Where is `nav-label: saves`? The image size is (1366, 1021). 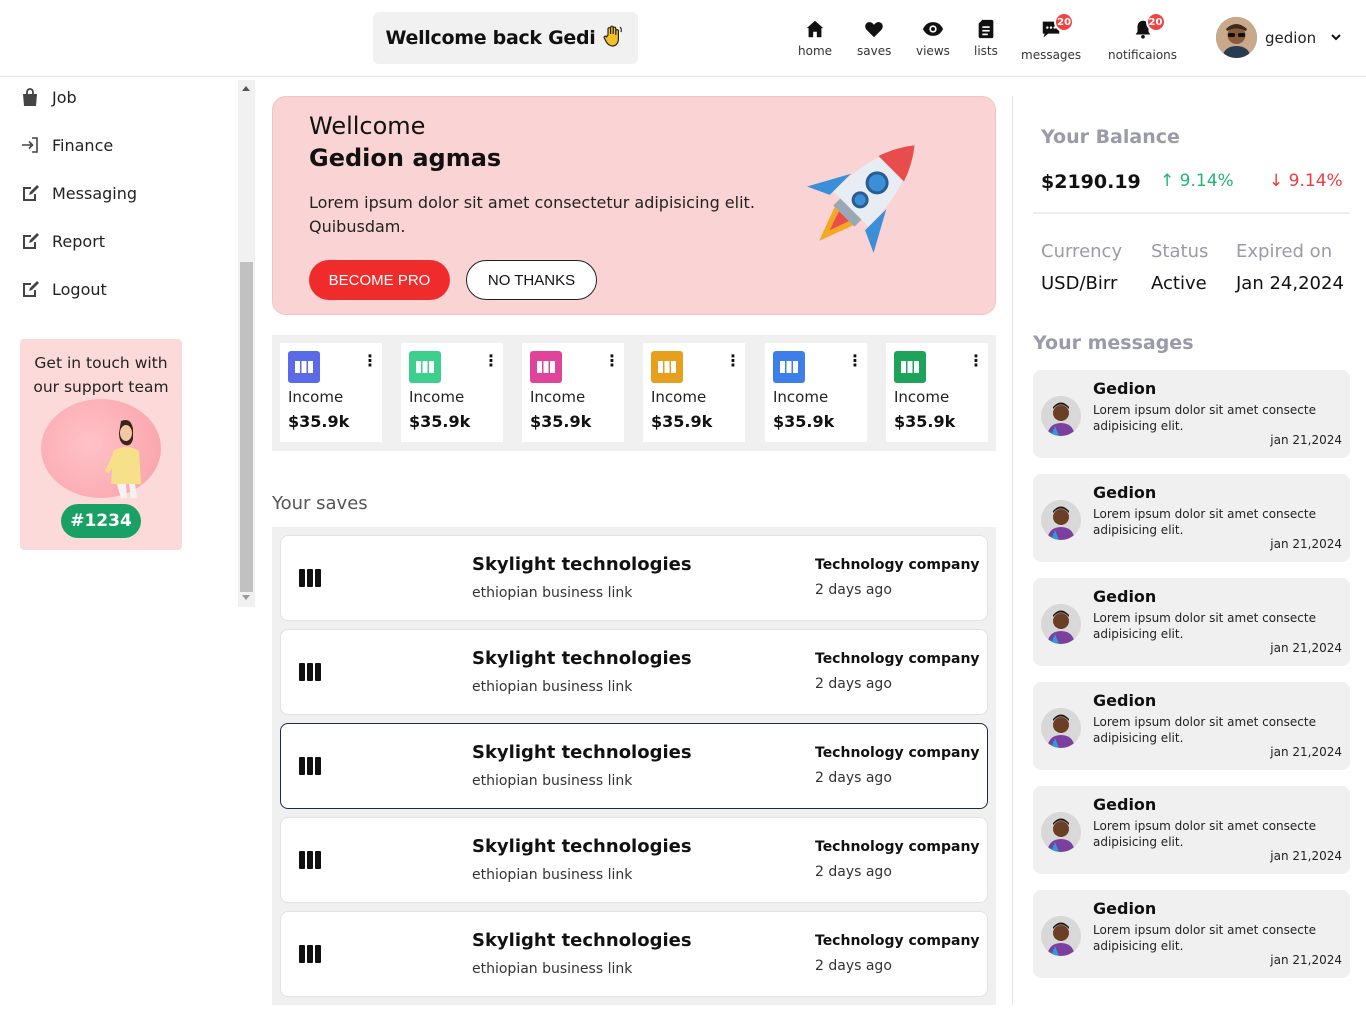 nav-label: saves is located at coordinates (874, 51).